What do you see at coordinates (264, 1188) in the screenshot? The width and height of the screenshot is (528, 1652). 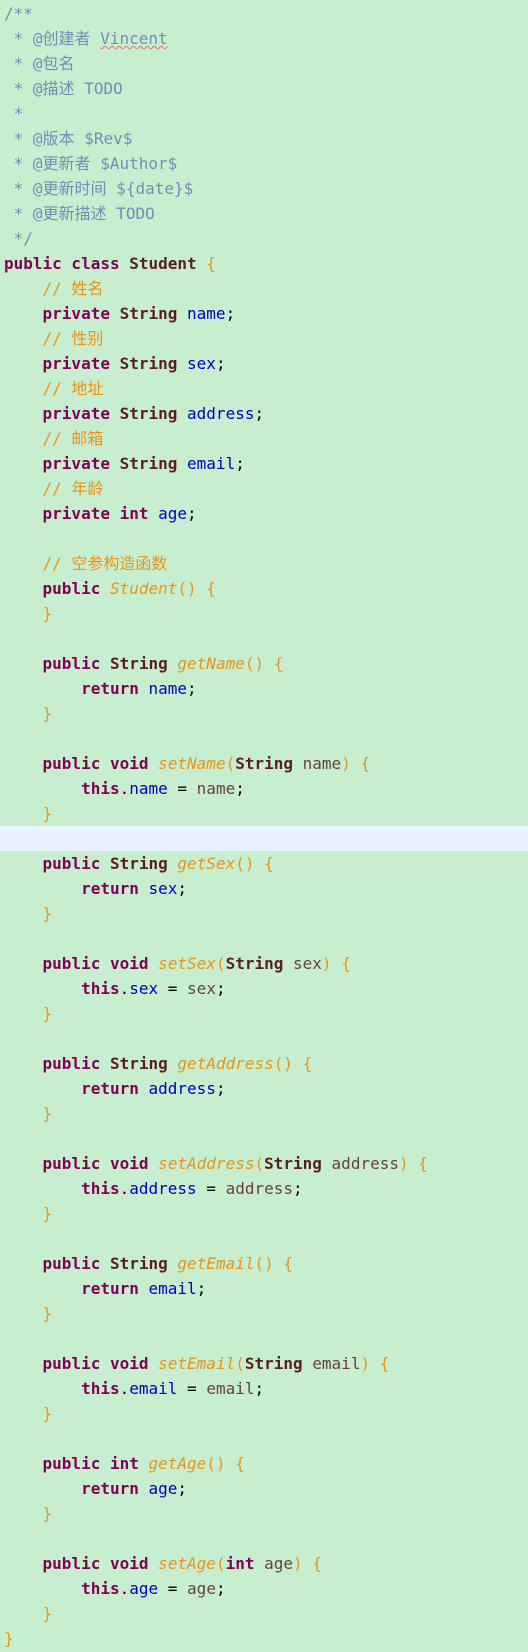 I see `code-line: this.address = address;` at bounding box center [264, 1188].